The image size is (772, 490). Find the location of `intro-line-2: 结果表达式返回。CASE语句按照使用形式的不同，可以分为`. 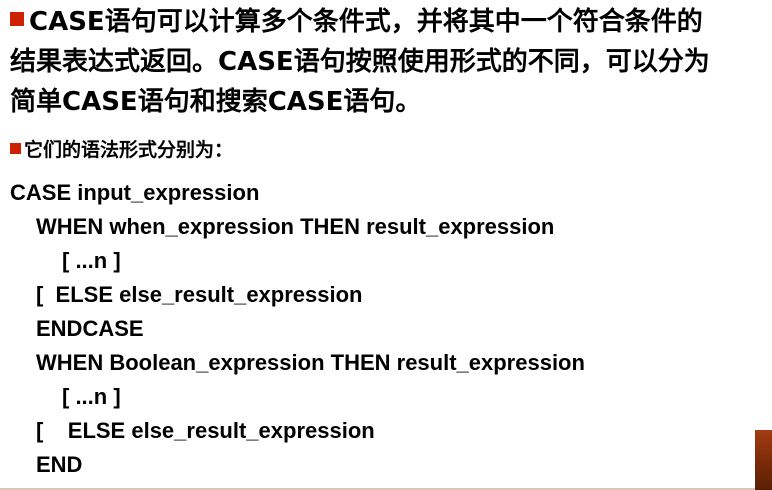

intro-line-2: 结果表达式返回。CASE语句按照使用形式的不同，可以分为 is located at coordinates (390, 62).